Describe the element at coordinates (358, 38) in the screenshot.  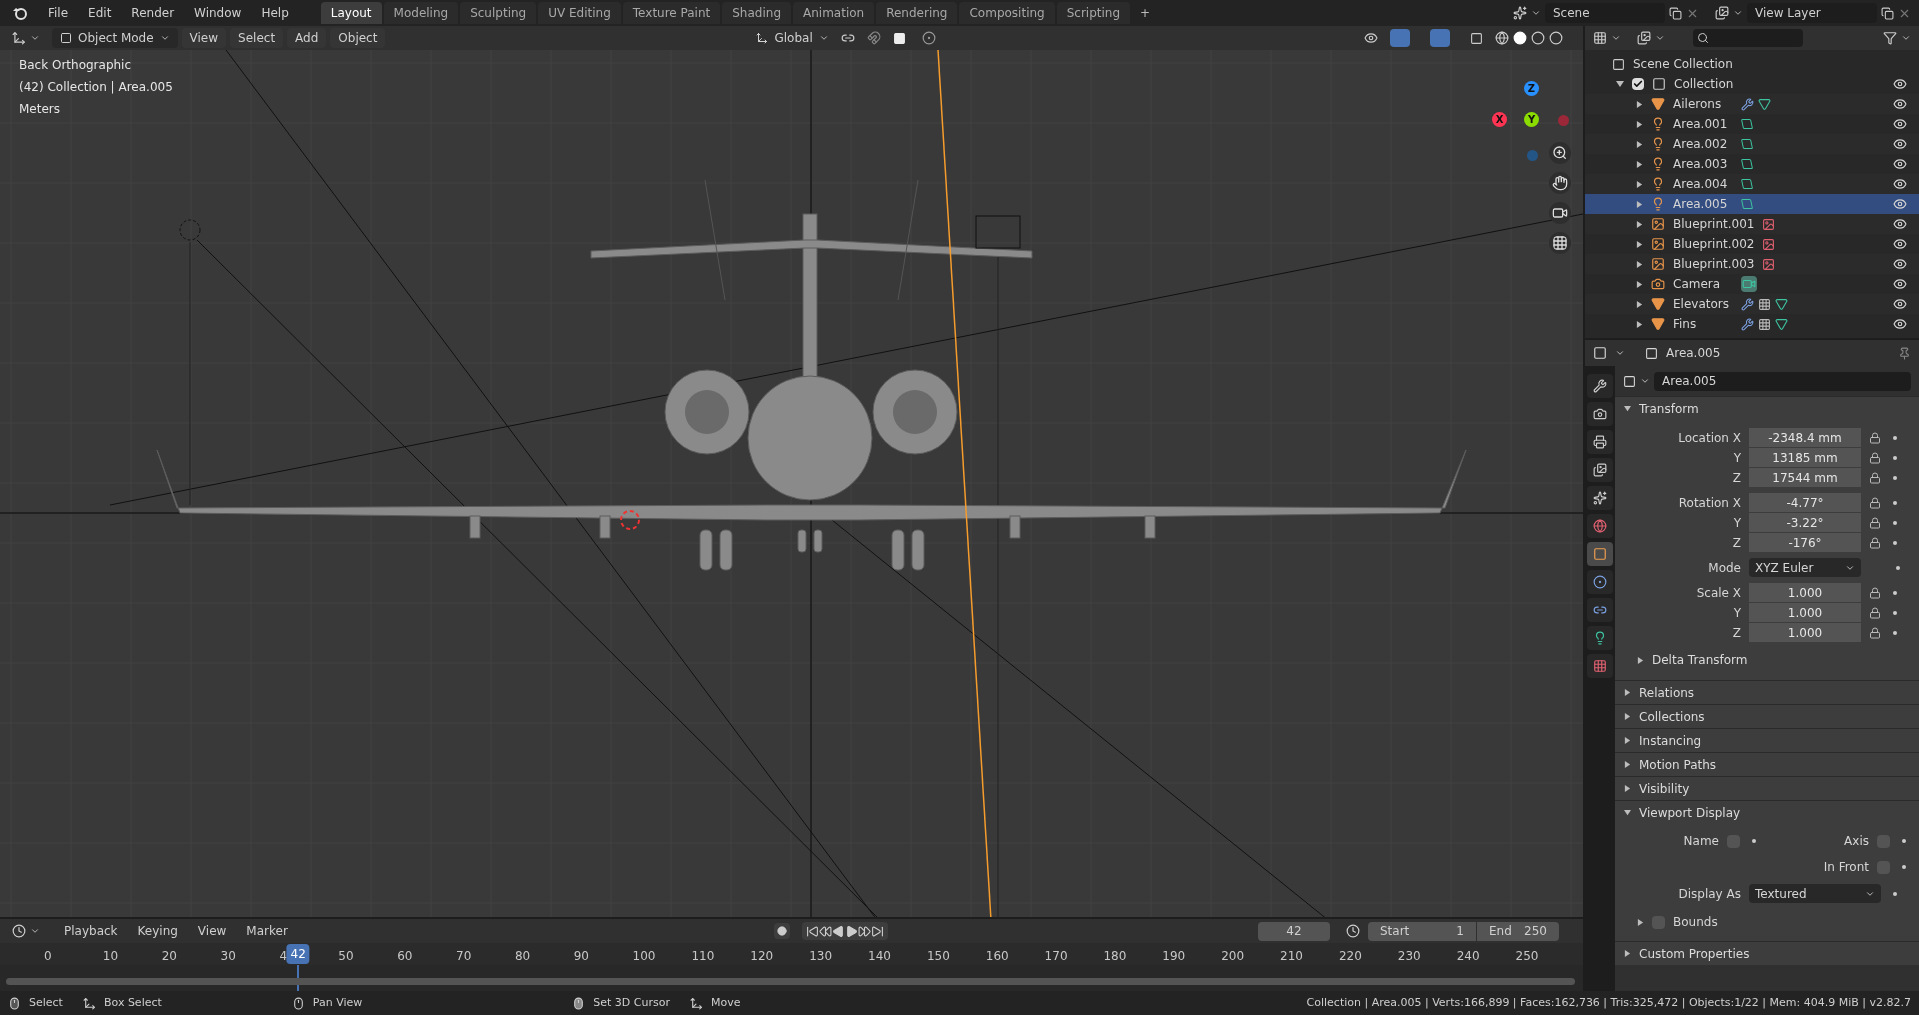
I see `menu-item: Object` at that location.